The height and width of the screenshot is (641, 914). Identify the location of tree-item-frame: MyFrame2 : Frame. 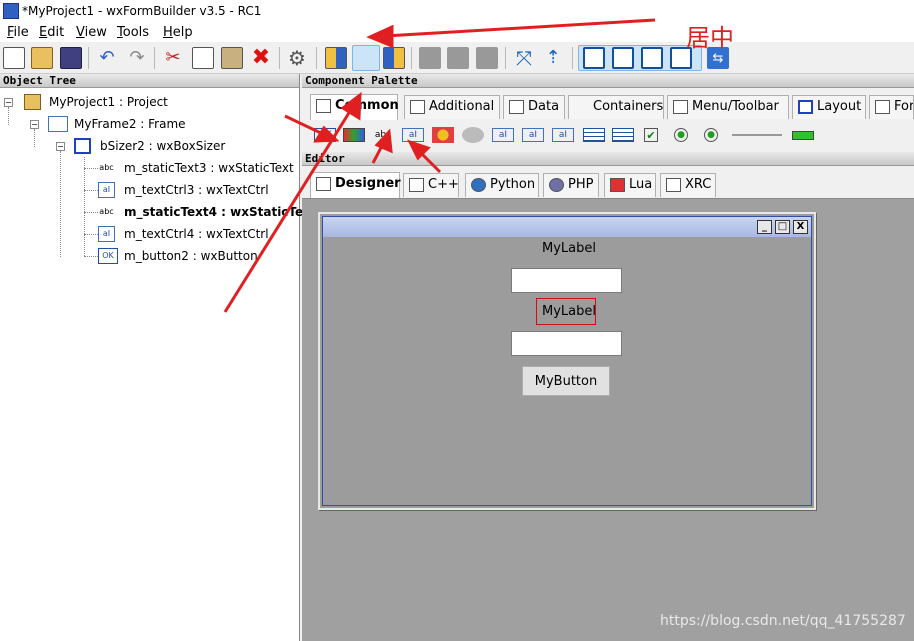
(171, 124).